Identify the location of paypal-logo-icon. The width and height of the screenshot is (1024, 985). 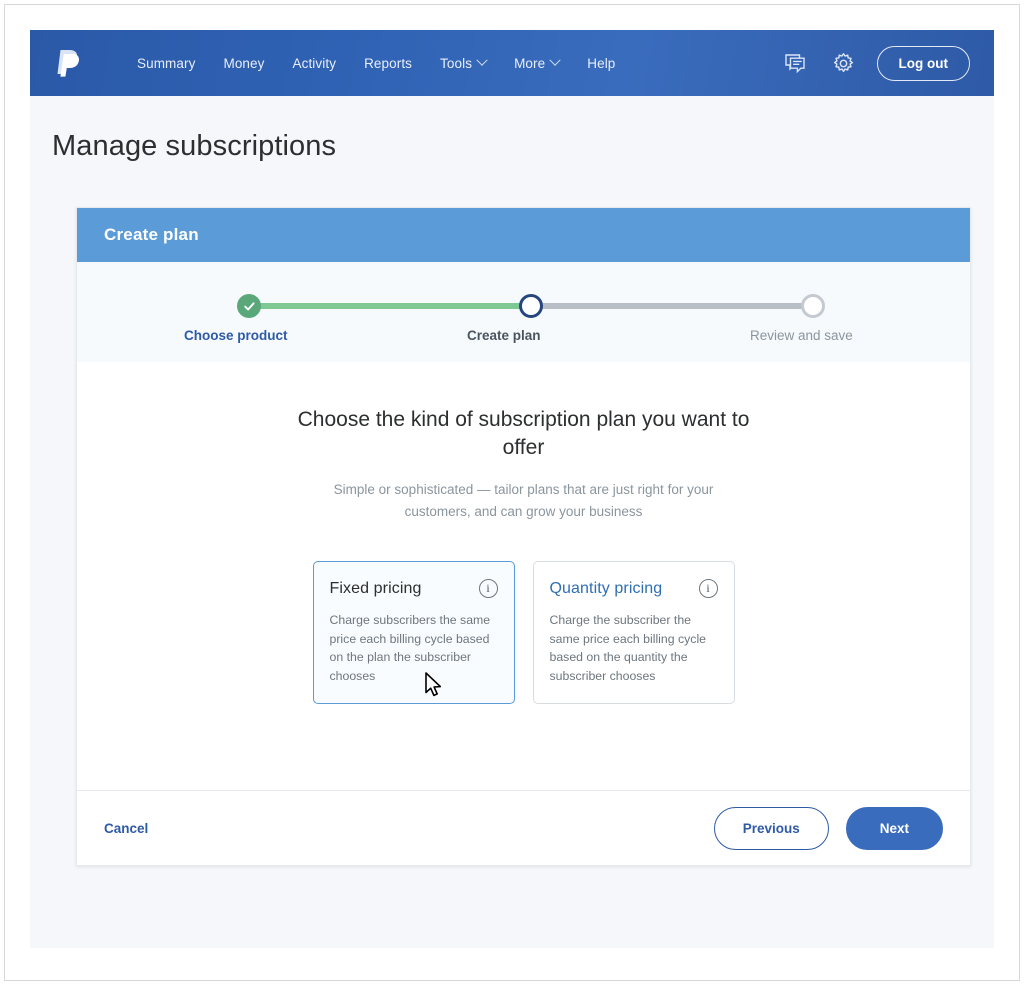
(68, 63).